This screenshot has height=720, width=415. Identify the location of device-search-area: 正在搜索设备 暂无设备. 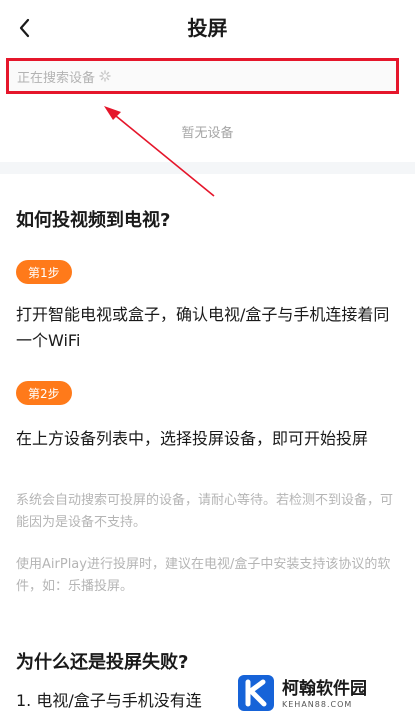
(207, 109).